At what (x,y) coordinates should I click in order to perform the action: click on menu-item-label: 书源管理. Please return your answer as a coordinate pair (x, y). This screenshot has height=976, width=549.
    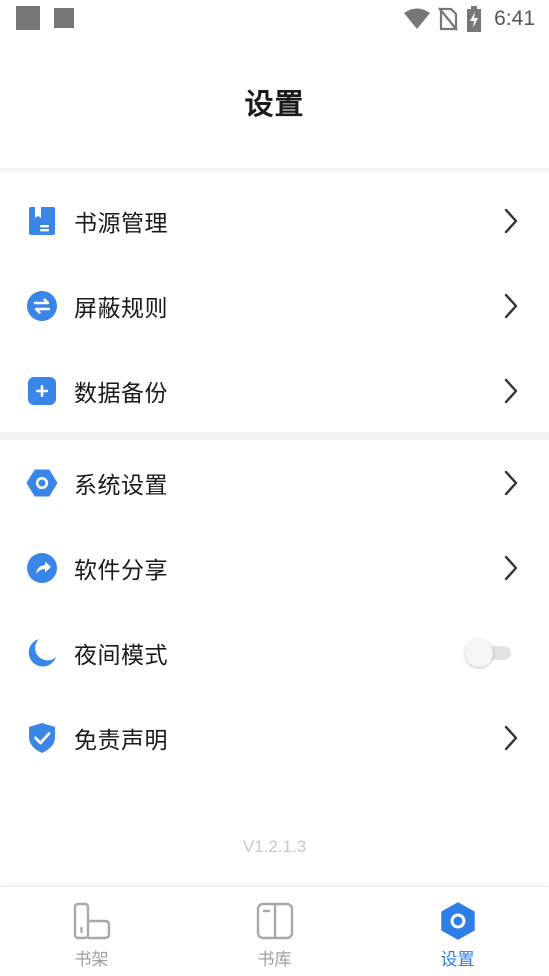
    Looking at the image, I should click on (121, 223).